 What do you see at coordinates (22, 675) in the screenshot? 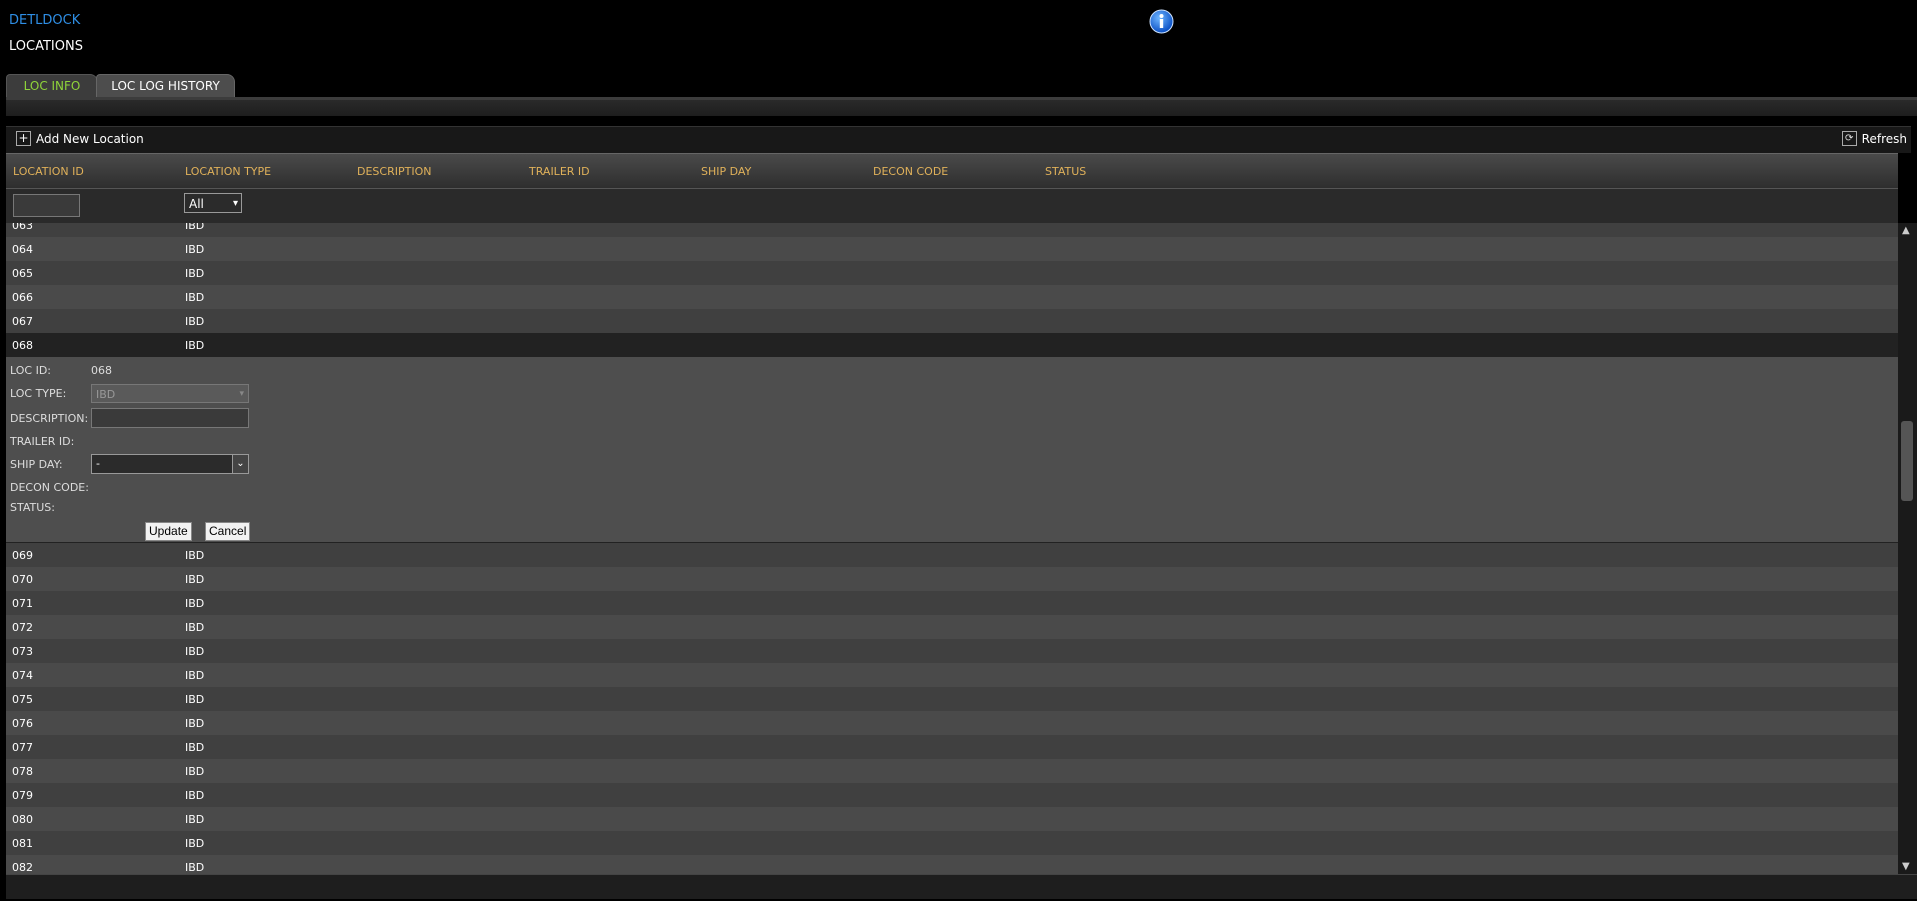
I see `cell-location-id: 074` at bounding box center [22, 675].